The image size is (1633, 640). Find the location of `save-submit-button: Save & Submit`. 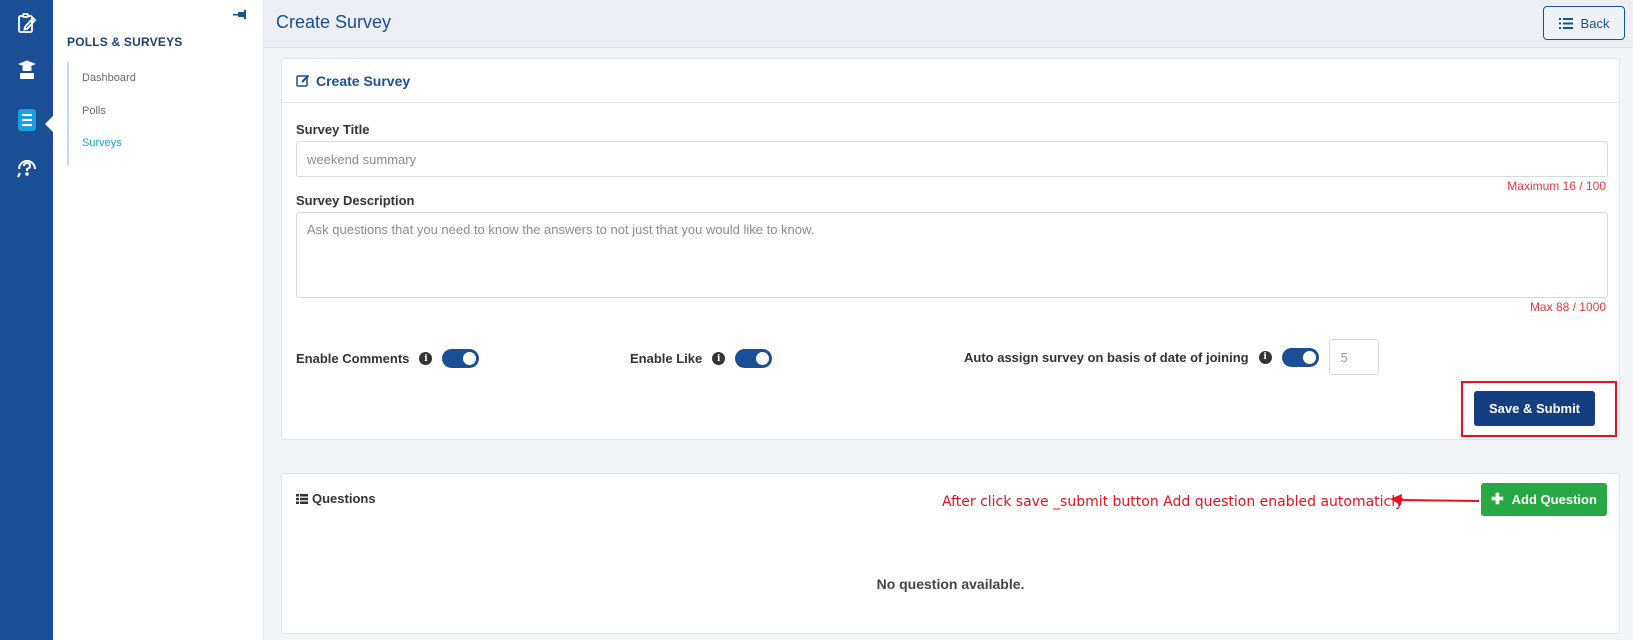

save-submit-button: Save & Submit is located at coordinates (1534, 408).